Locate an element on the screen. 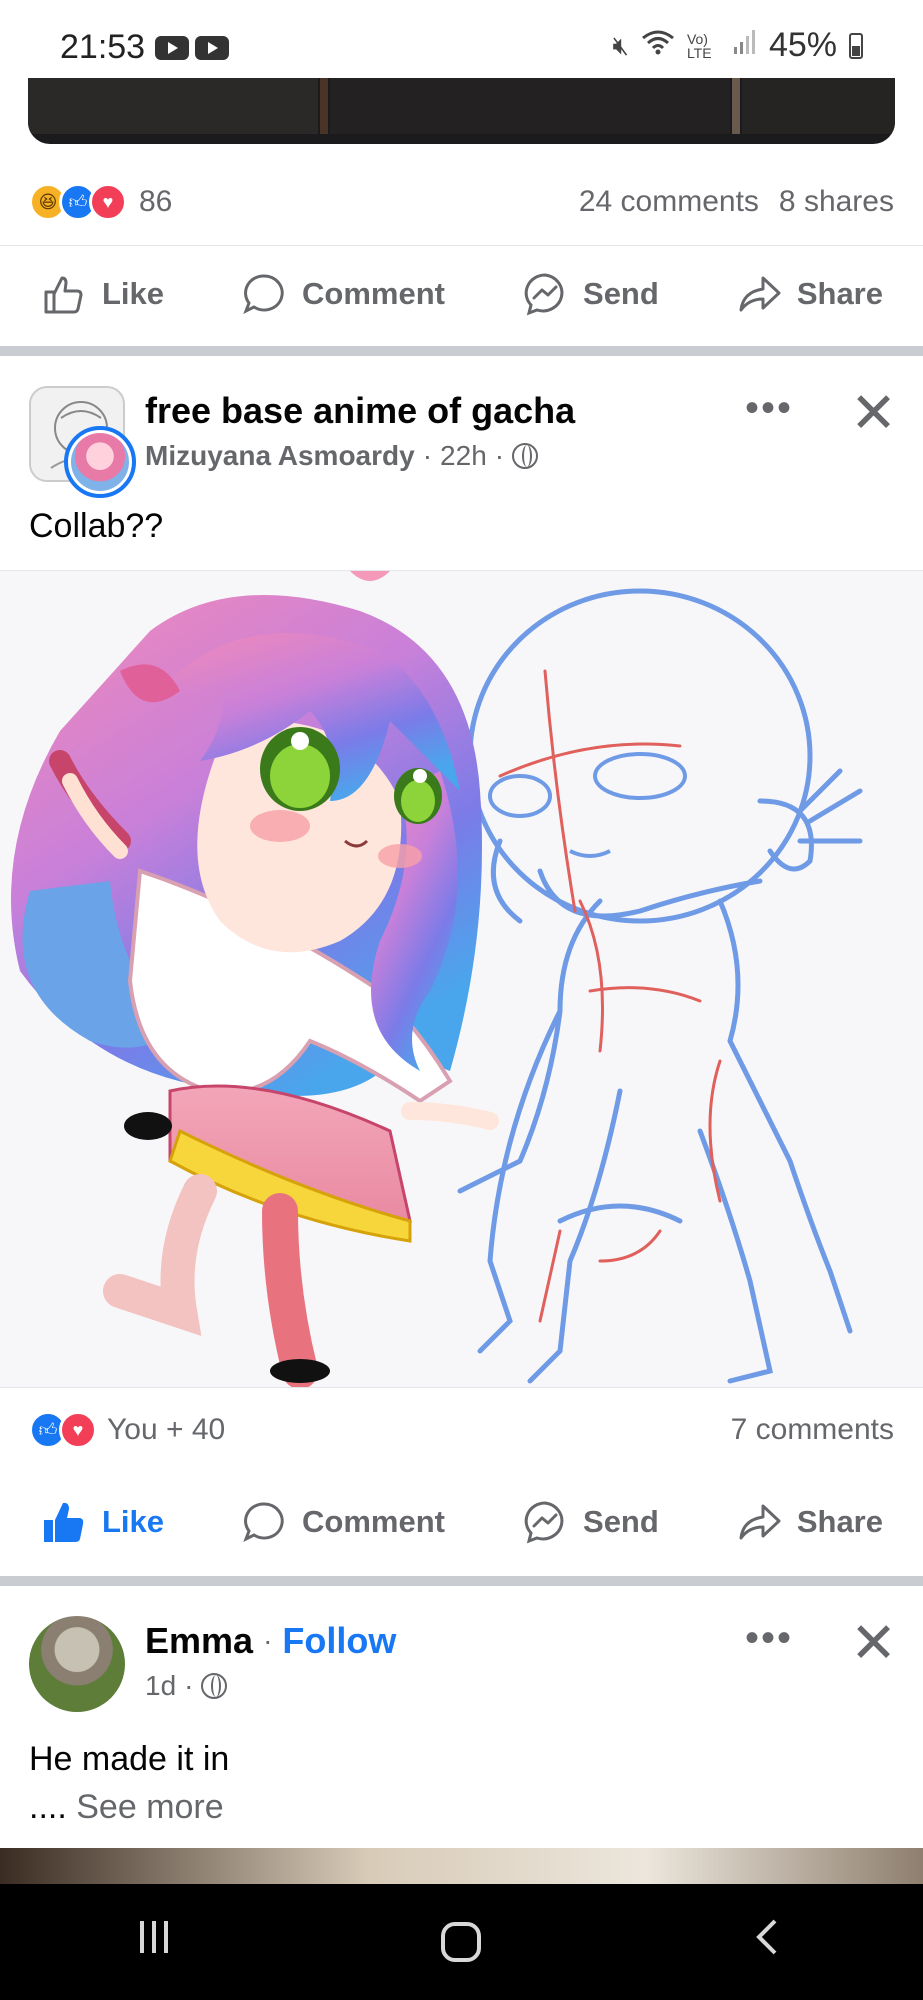 The height and width of the screenshot is (2000, 923). recent-apps-button is located at coordinates (154, 1942).